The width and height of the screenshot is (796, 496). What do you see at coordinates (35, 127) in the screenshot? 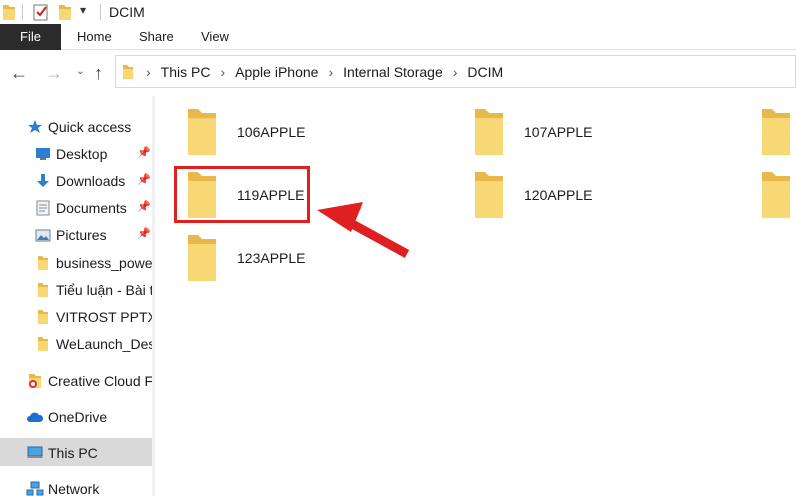
I see `star-icon` at bounding box center [35, 127].